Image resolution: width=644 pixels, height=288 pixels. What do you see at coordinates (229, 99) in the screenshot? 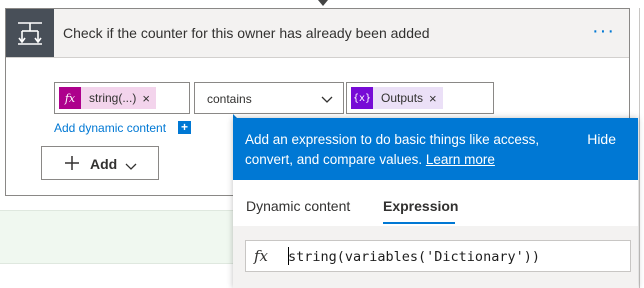
I see `operator-value: contains` at bounding box center [229, 99].